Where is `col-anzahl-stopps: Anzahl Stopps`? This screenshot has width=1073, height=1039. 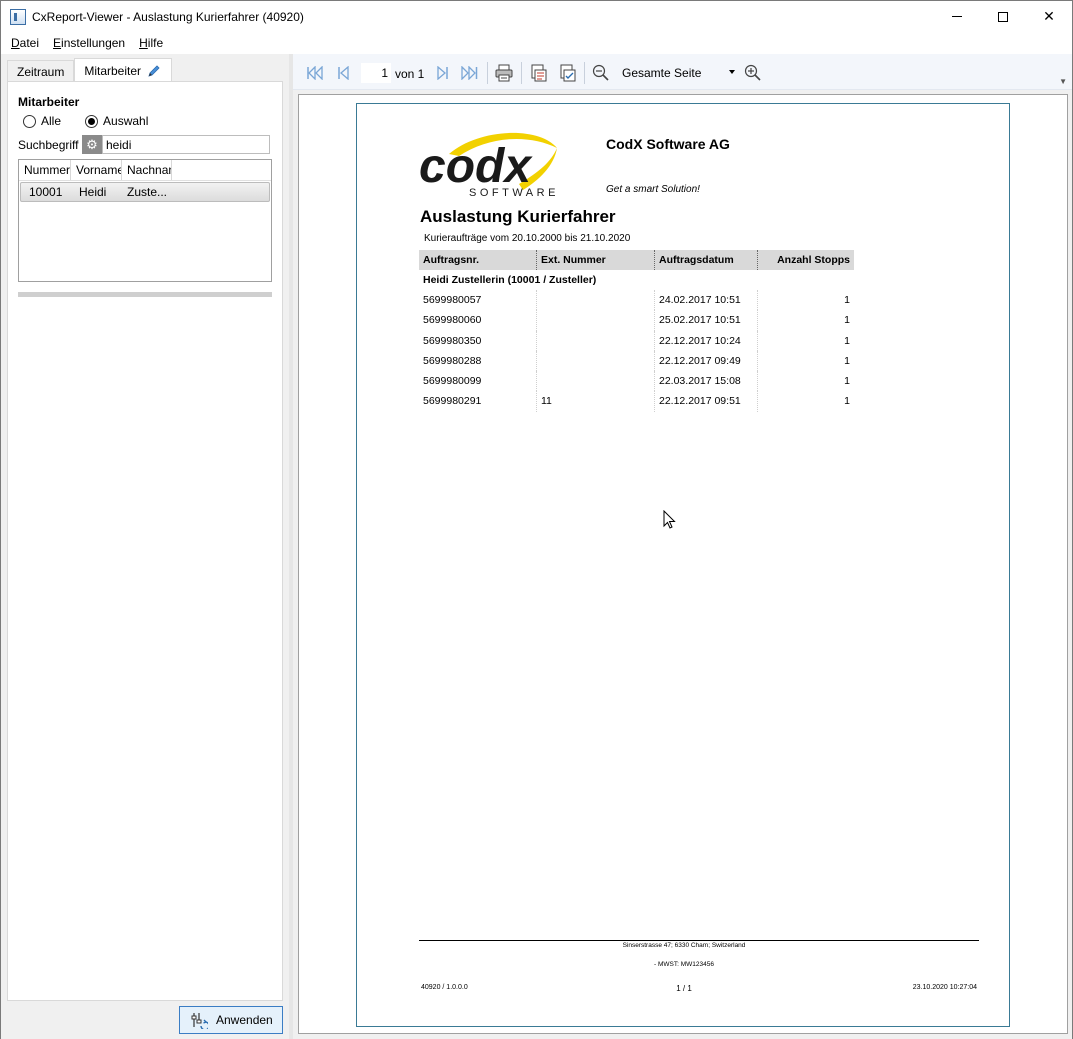
col-anzahl-stopps: Anzahl Stopps is located at coordinates (813, 260).